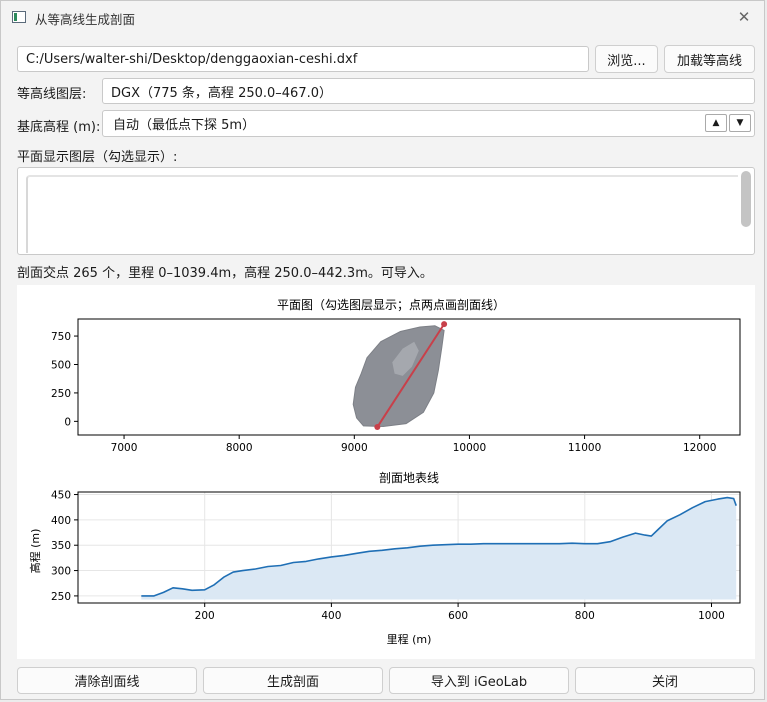 The image size is (767, 702). Describe the element at coordinates (59, 127) in the screenshot. I see `base-elevation-label: 基底高程 (m):` at that location.